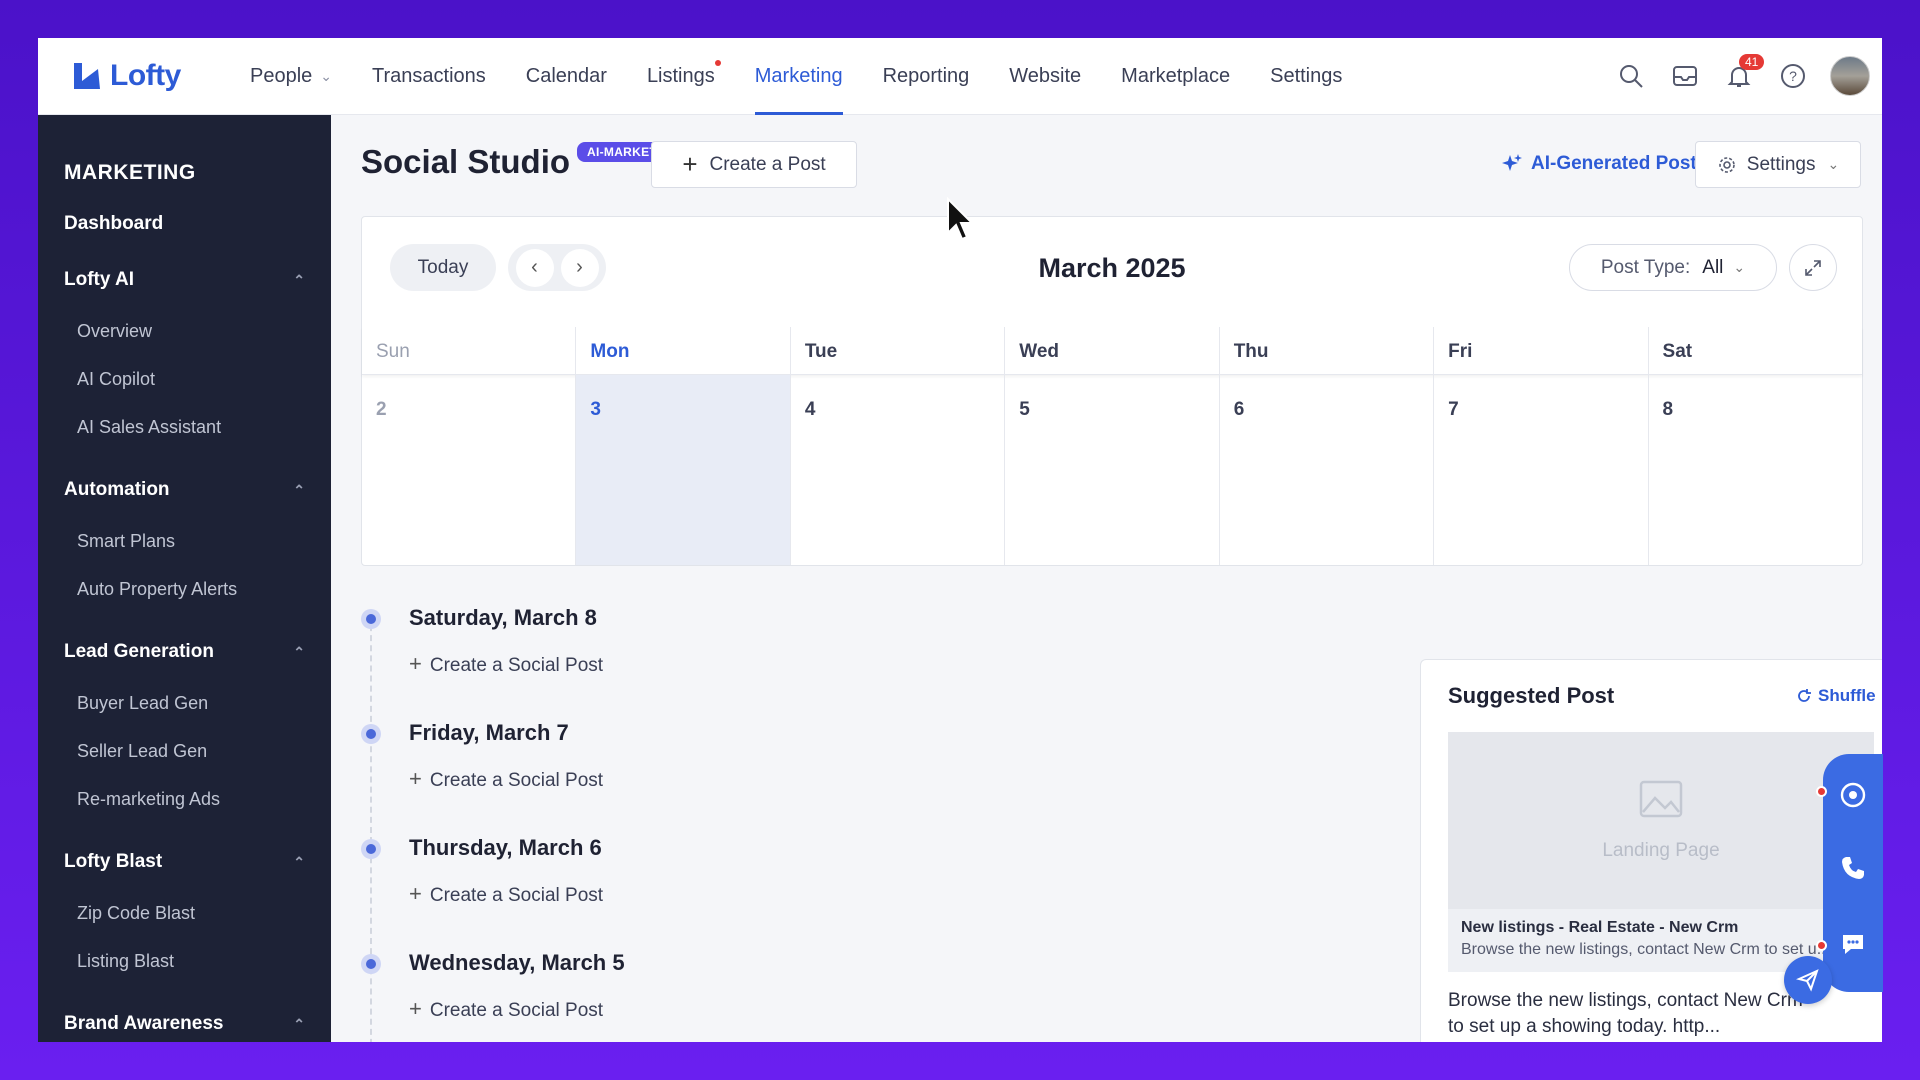 The height and width of the screenshot is (1080, 1920). I want to click on suggested-post-title: Suggested Post, so click(1531, 695).